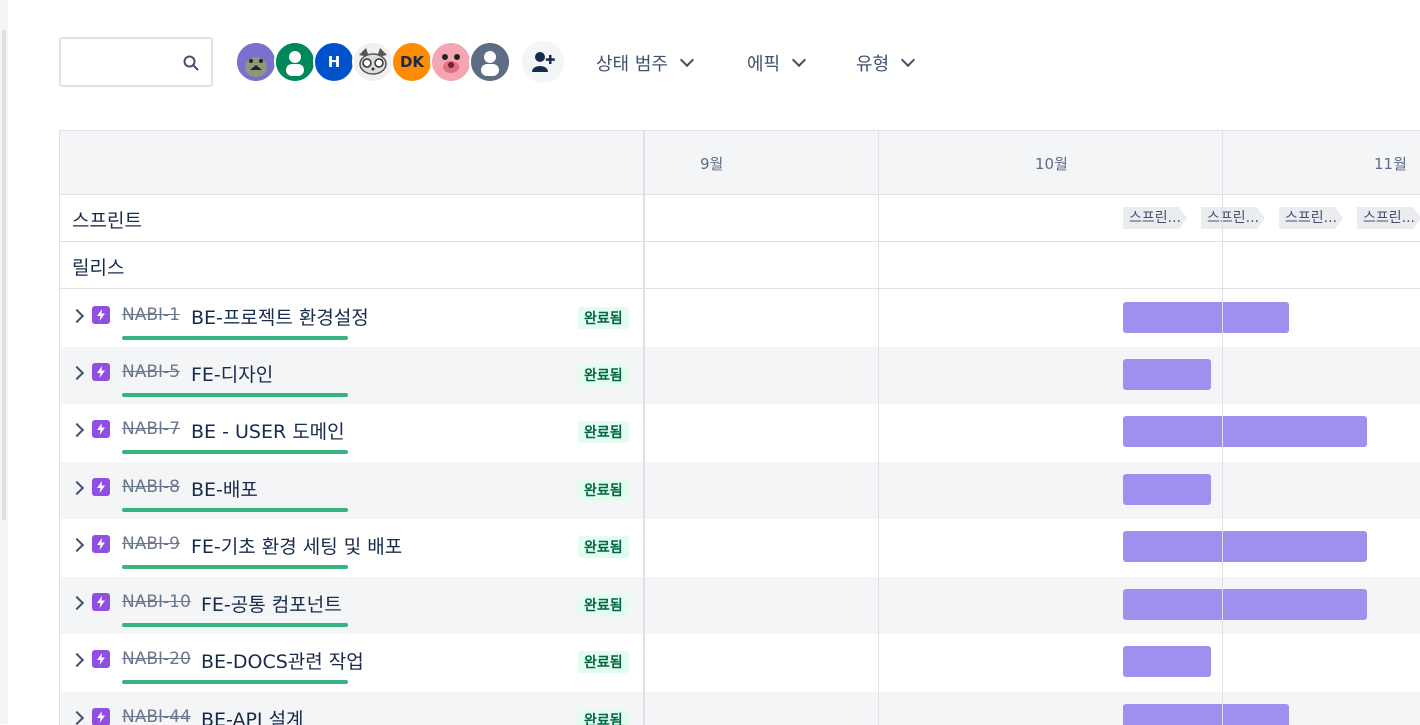  I want to click on timeline-header: 9월 10월 11월, so click(740, 163).